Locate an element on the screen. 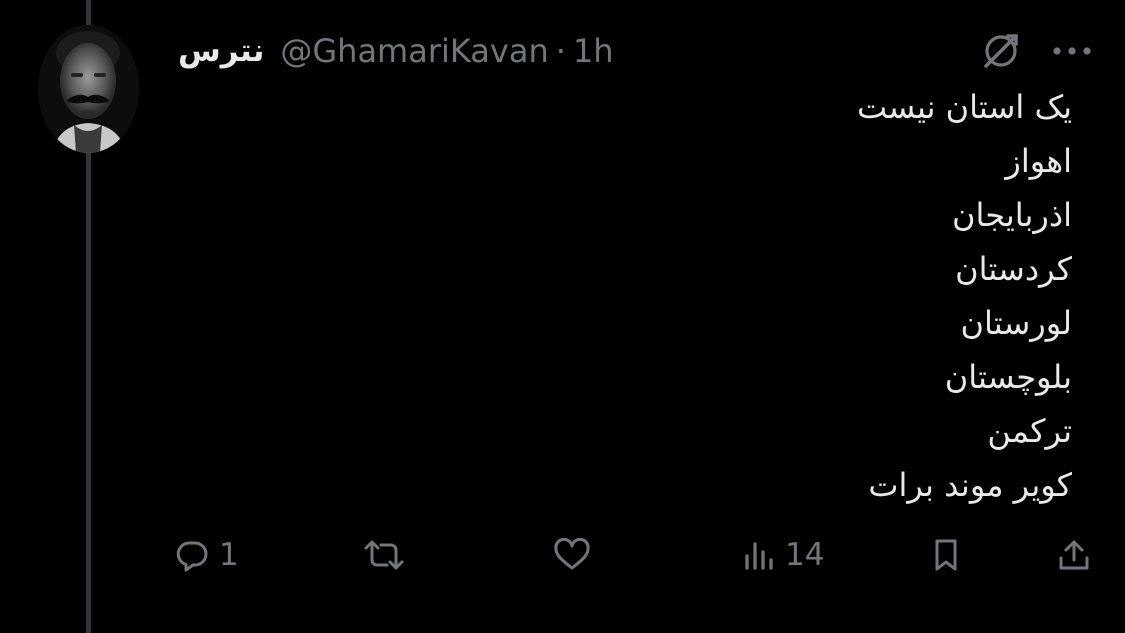 The height and width of the screenshot is (633, 1125). retweet-button is located at coordinates (384, 555).